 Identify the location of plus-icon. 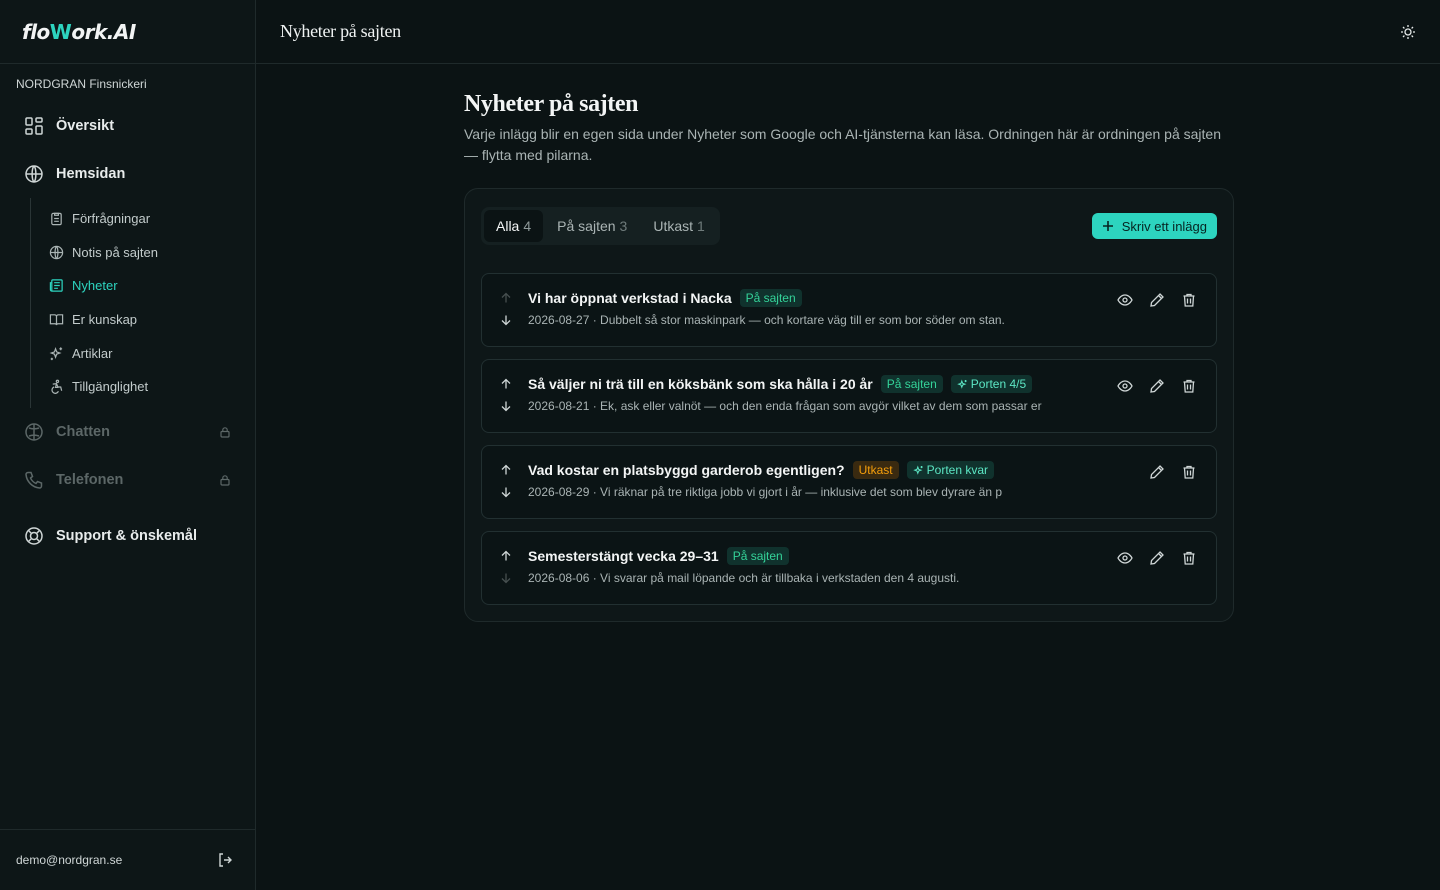
(1108, 226).